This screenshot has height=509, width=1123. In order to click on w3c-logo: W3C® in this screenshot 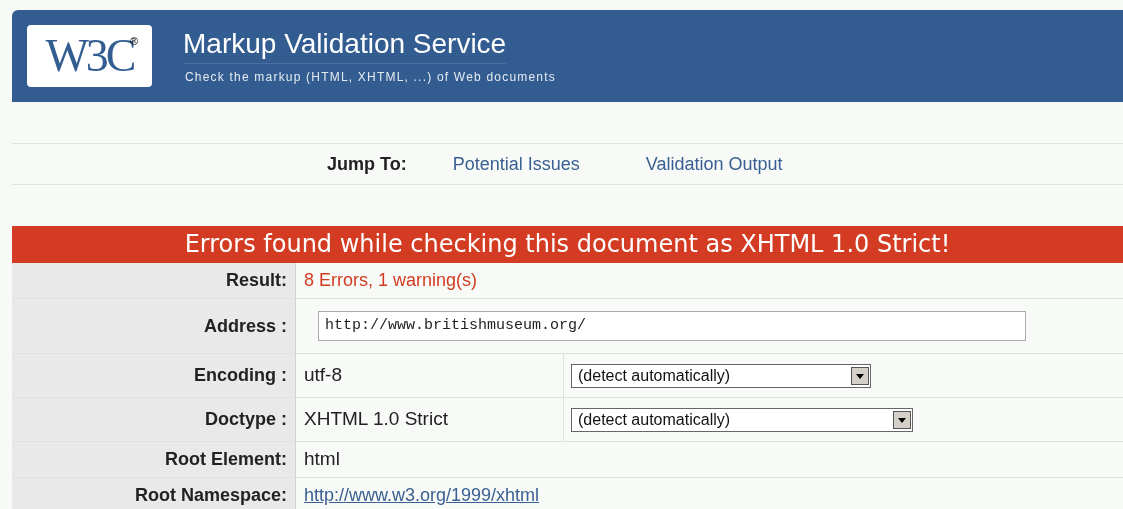, I will do `click(89, 56)`.